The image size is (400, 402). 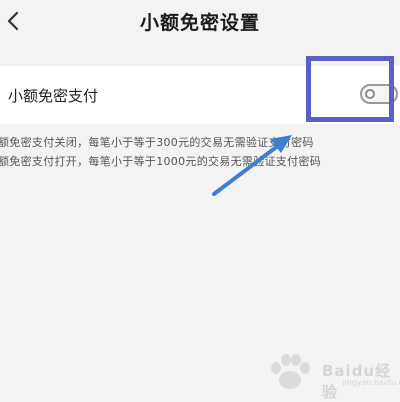 I want to click on highlight-box, so click(x=350, y=89).